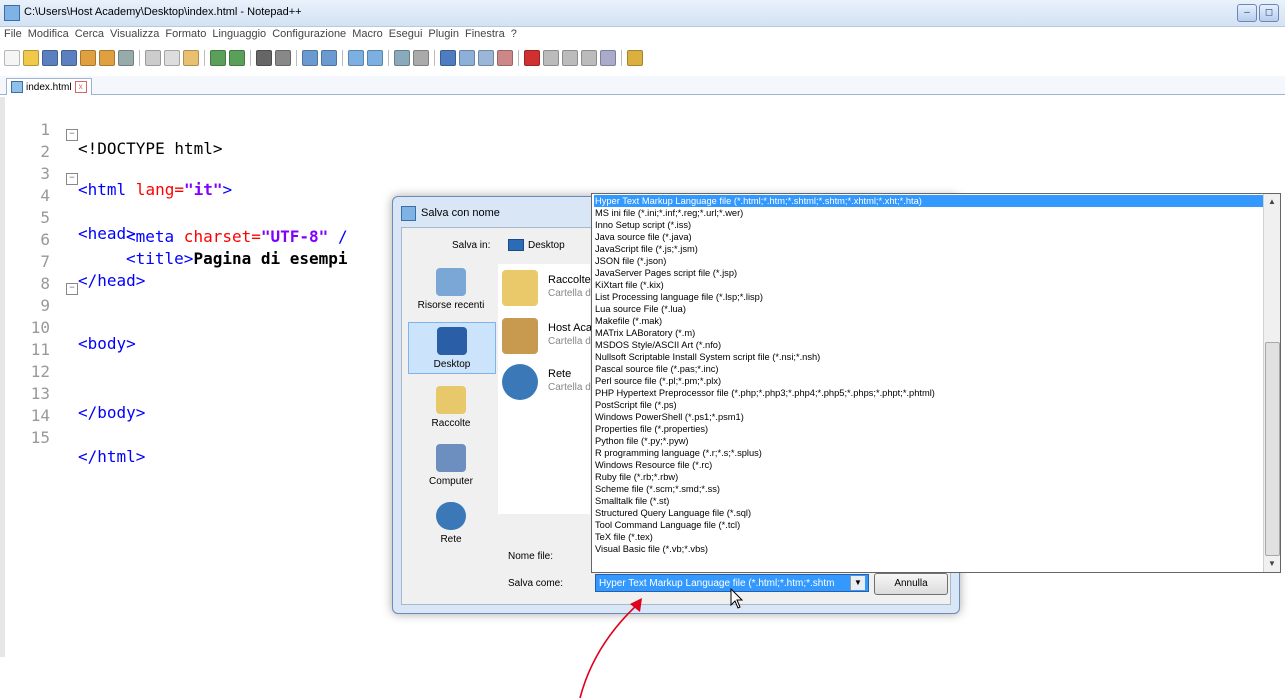 The width and height of the screenshot is (1285, 699). I want to click on paste-icon, so click(191, 58).